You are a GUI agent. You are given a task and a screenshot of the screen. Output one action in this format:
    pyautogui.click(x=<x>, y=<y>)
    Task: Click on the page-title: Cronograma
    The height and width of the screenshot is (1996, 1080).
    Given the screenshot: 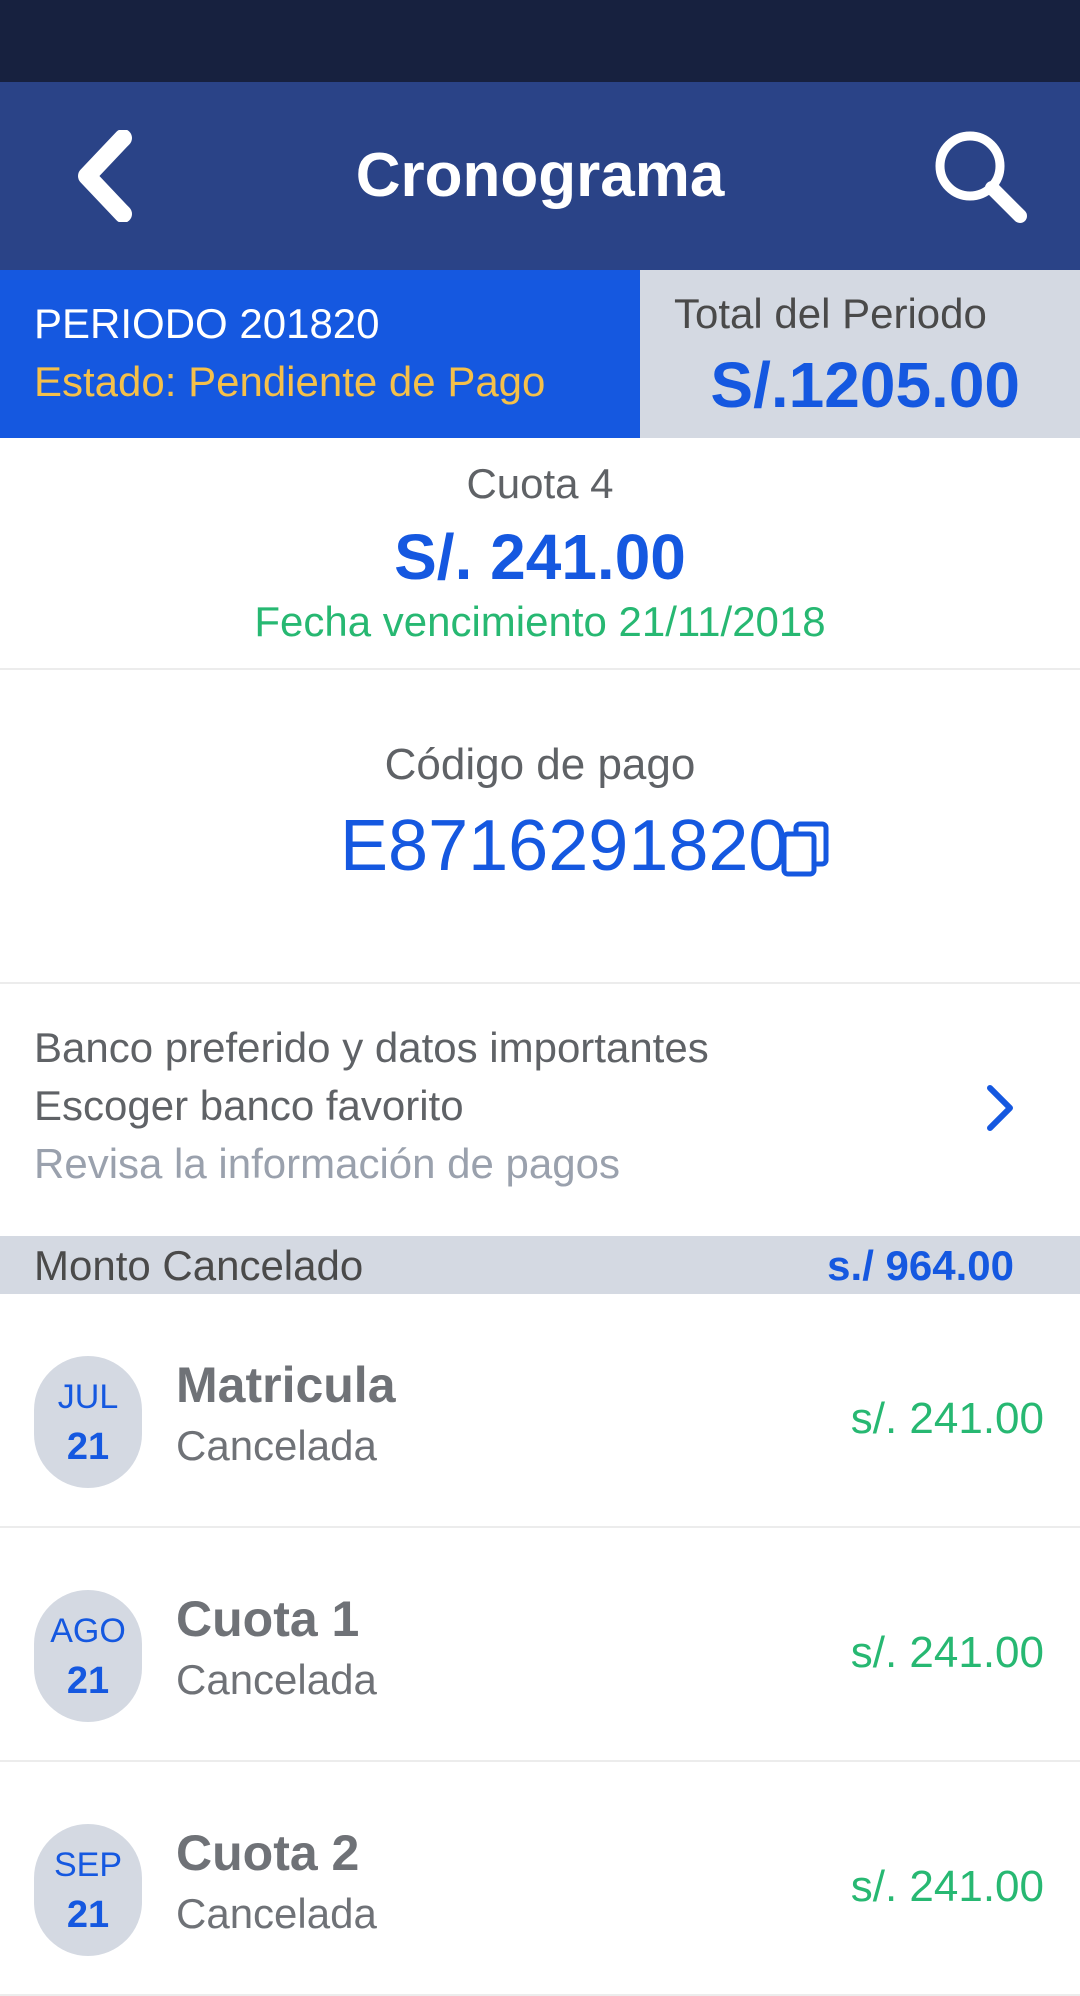 What is the action you would take?
    pyautogui.click(x=540, y=175)
    